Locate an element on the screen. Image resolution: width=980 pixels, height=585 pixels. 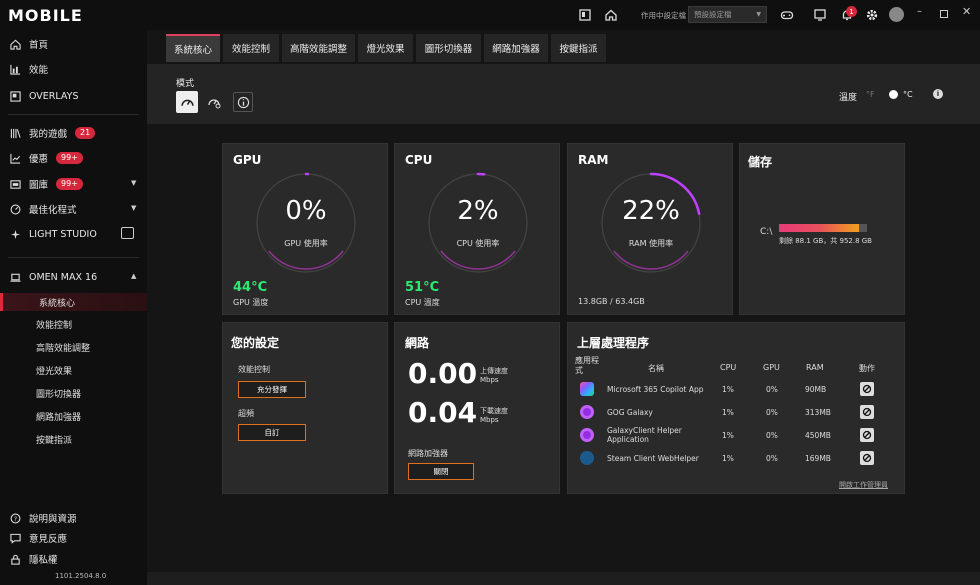
sidebar-item-deals: 優惠 99+ is located at coordinates (46, 158).